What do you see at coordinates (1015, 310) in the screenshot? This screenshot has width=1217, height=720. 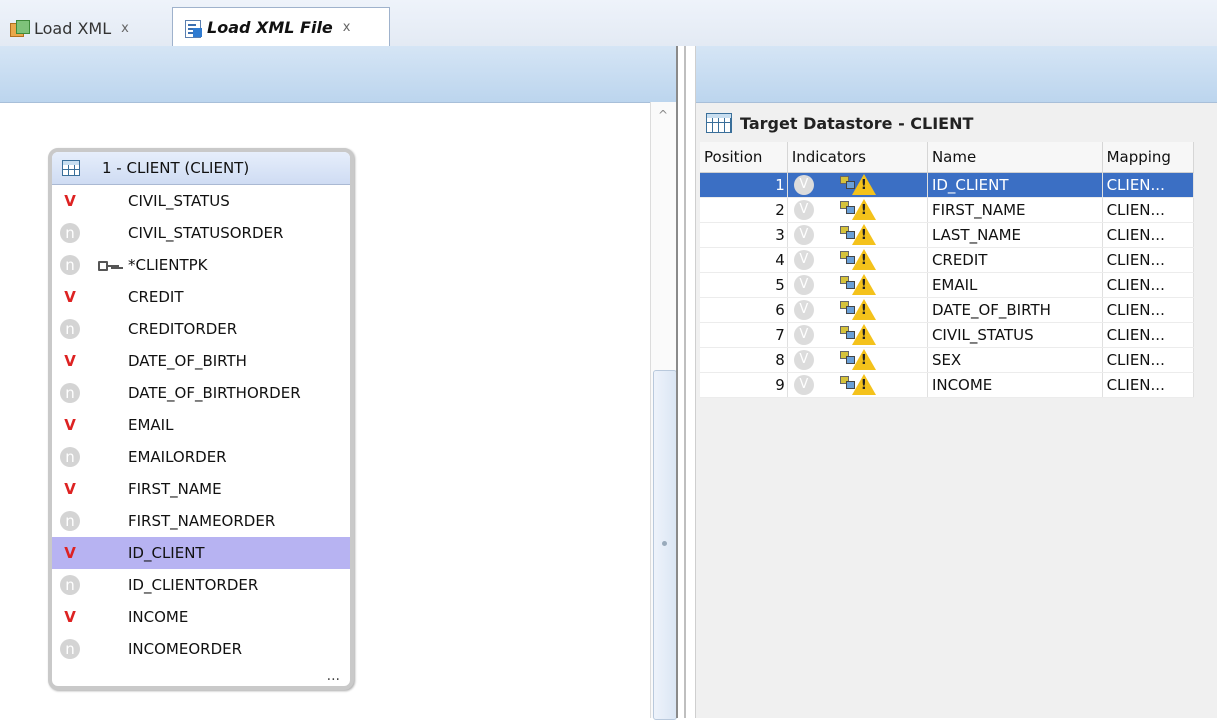 I see `cell-name: DATE_OF_BIRTH` at bounding box center [1015, 310].